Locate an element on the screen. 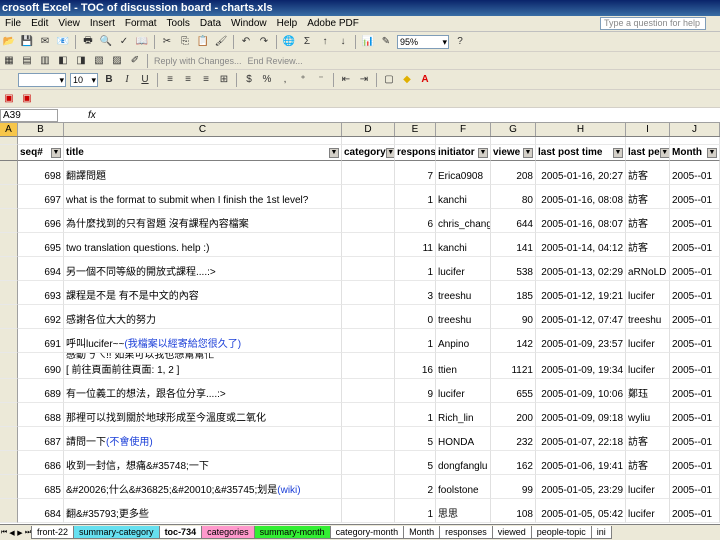 This screenshot has height=540, width=720. last-post-cell: 2005-01-06, 19:41 is located at coordinates (581, 463).